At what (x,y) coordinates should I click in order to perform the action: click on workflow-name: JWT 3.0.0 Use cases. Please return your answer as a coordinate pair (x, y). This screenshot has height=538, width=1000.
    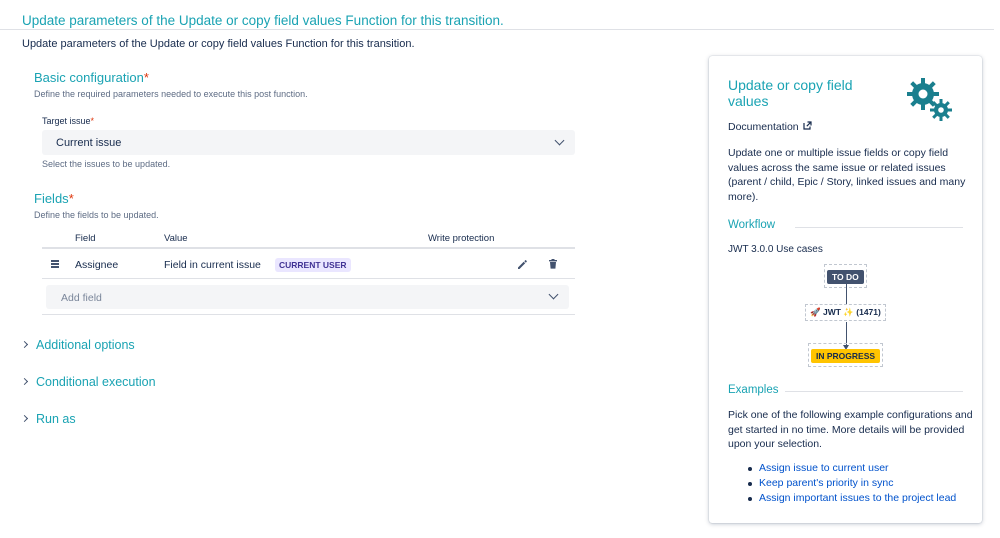
    Looking at the image, I should click on (775, 249).